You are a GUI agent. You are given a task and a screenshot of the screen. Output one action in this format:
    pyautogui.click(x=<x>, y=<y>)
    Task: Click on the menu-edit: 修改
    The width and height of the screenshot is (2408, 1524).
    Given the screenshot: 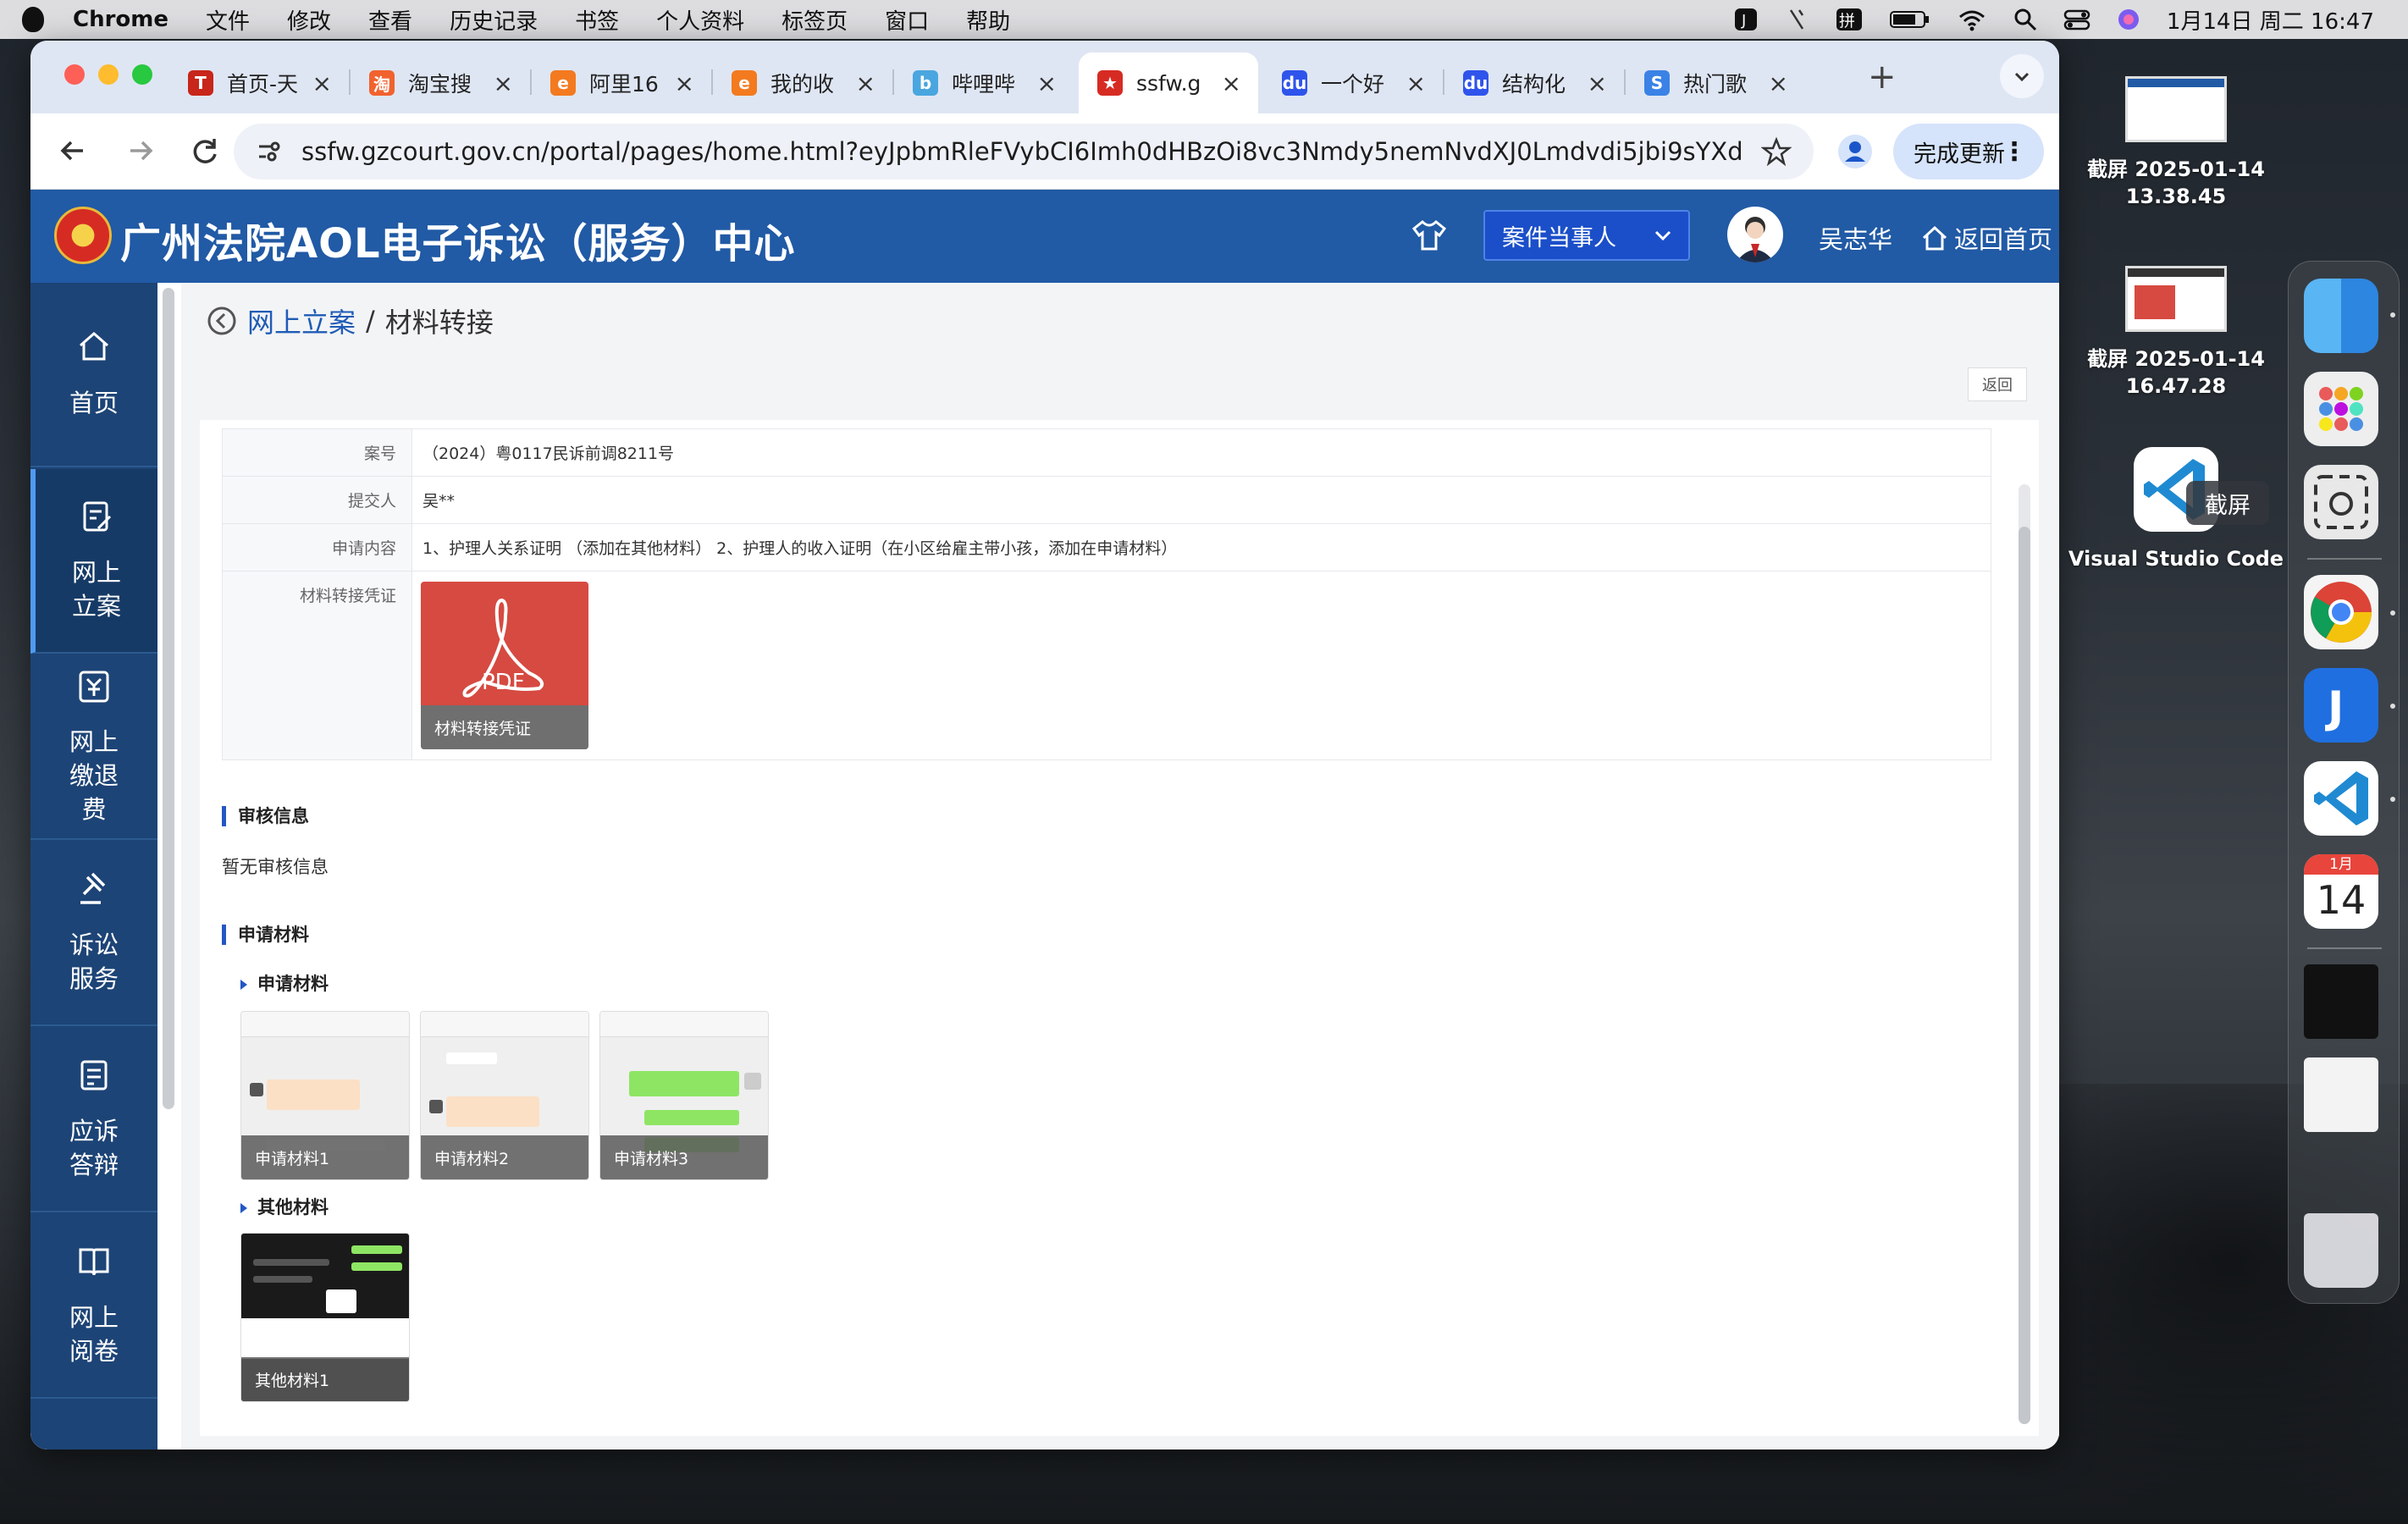 What is the action you would take?
    pyautogui.click(x=309, y=20)
    